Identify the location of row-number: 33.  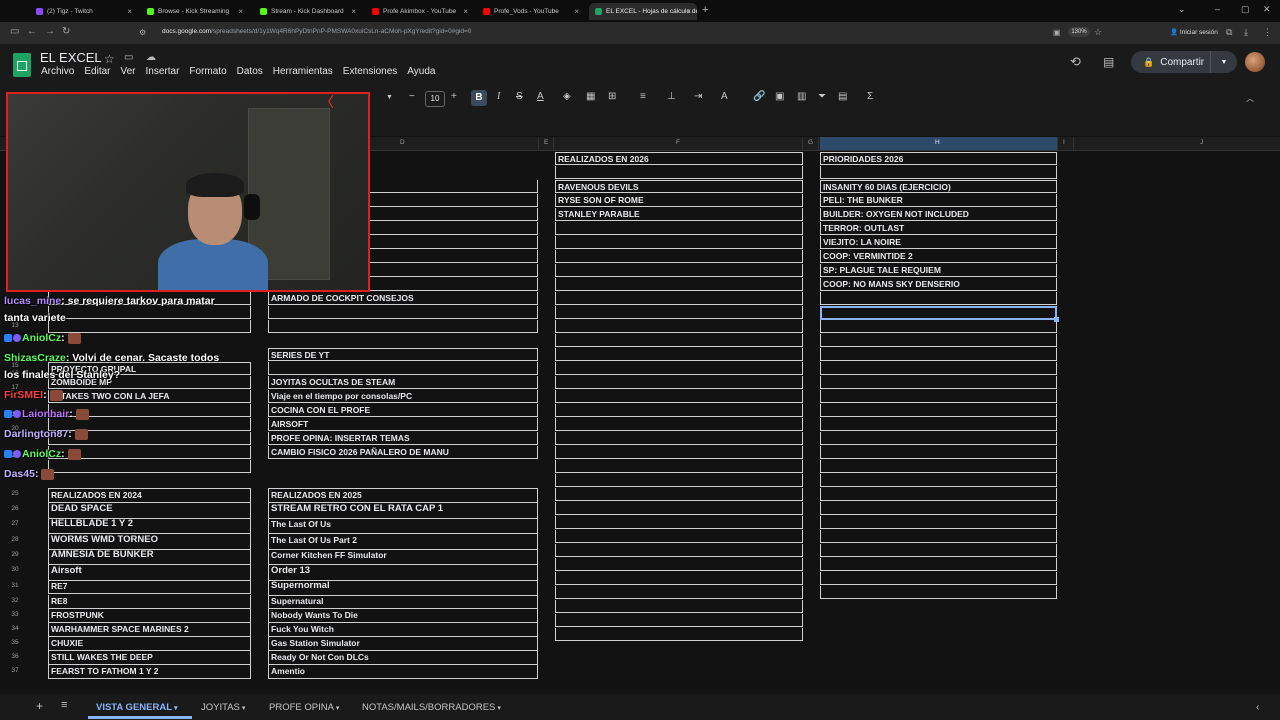
(15, 614).